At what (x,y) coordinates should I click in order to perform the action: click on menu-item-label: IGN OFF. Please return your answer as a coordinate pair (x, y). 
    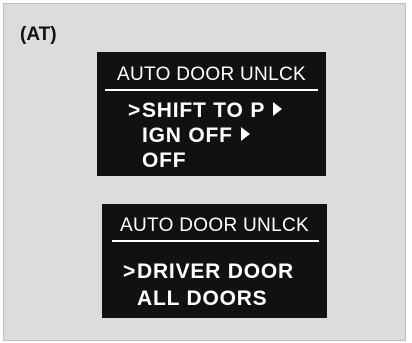
    Looking at the image, I should click on (187, 135).